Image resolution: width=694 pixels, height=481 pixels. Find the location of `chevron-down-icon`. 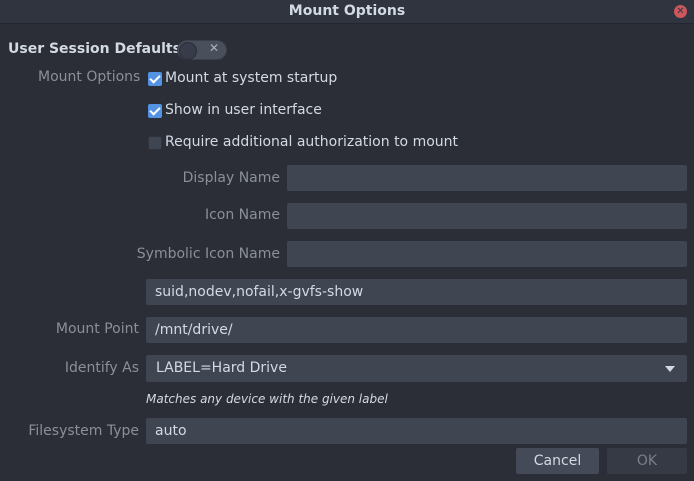

chevron-down-icon is located at coordinates (670, 369).